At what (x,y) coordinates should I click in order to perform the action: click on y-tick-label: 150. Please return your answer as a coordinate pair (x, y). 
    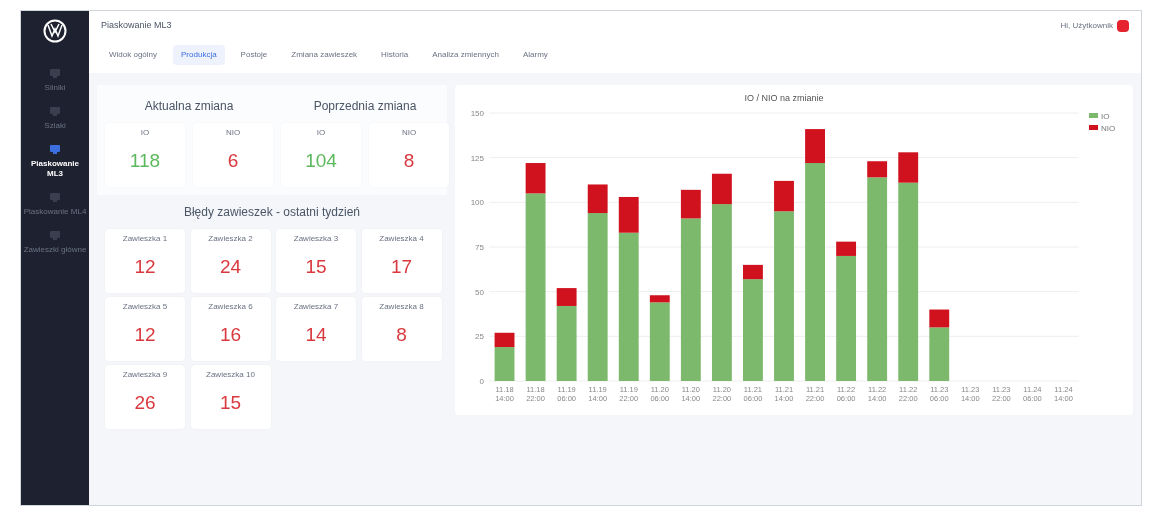
    Looking at the image, I should click on (477, 113).